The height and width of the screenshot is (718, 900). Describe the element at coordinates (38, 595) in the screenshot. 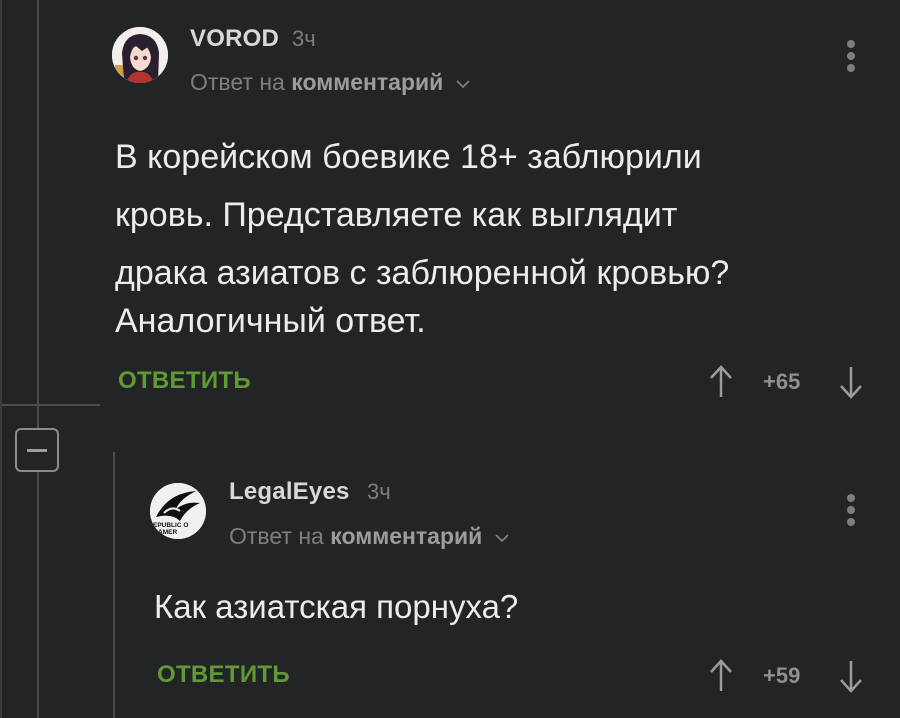

I see `thread-line-outer-bottom` at that location.